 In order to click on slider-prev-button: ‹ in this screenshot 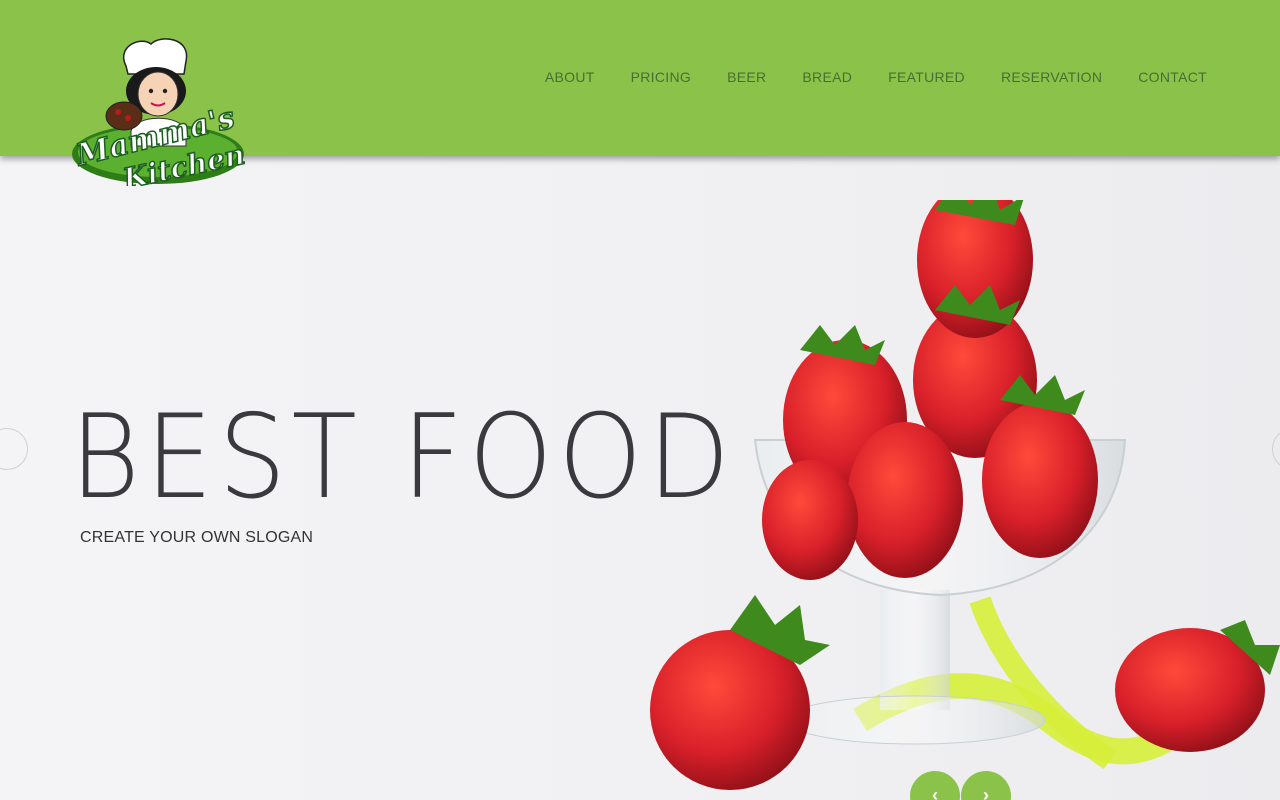, I will do `click(935, 785)`.